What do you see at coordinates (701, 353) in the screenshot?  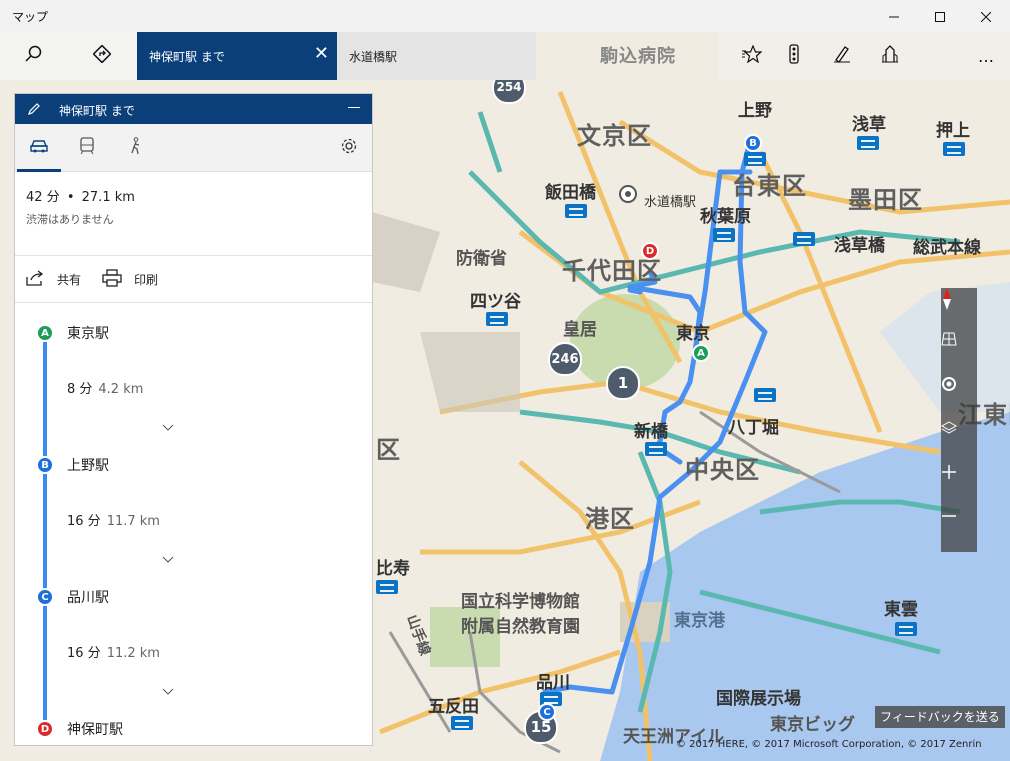 I see `route-pin-a: A` at bounding box center [701, 353].